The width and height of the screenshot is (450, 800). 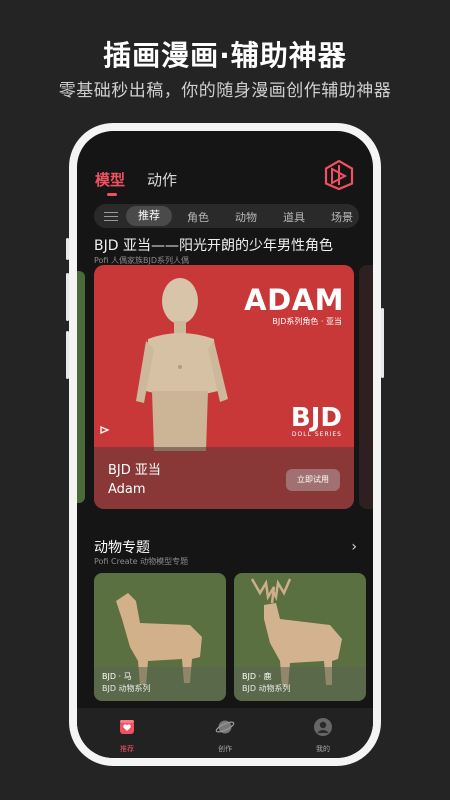 I want to click on nav-profile: 我的, so click(x=323, y=735).